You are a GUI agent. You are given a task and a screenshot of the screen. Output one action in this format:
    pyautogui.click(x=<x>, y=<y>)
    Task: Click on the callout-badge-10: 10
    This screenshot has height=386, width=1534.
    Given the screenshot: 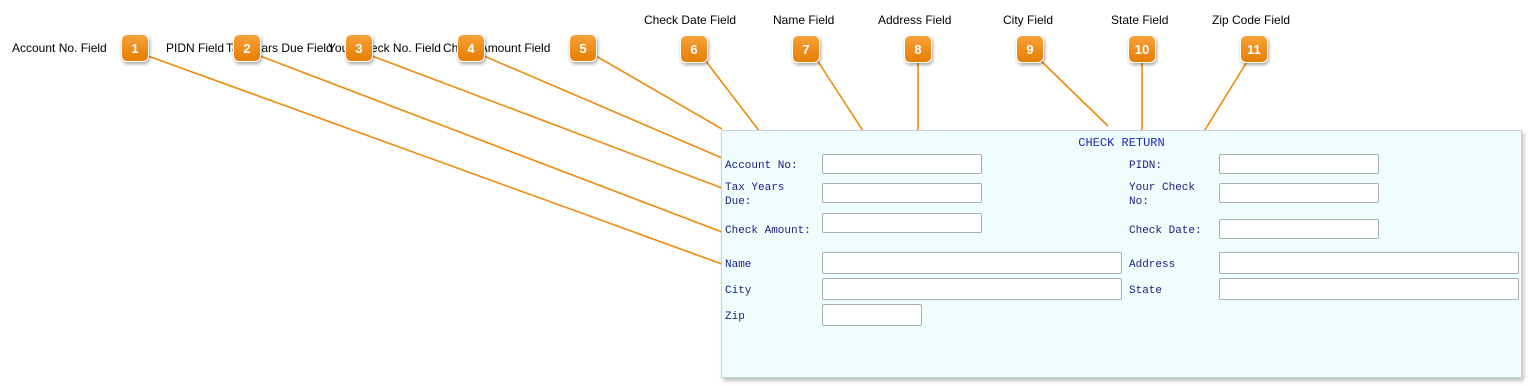 What is the action you would take?
    pyautogui.click(x=1142, y=49)
    